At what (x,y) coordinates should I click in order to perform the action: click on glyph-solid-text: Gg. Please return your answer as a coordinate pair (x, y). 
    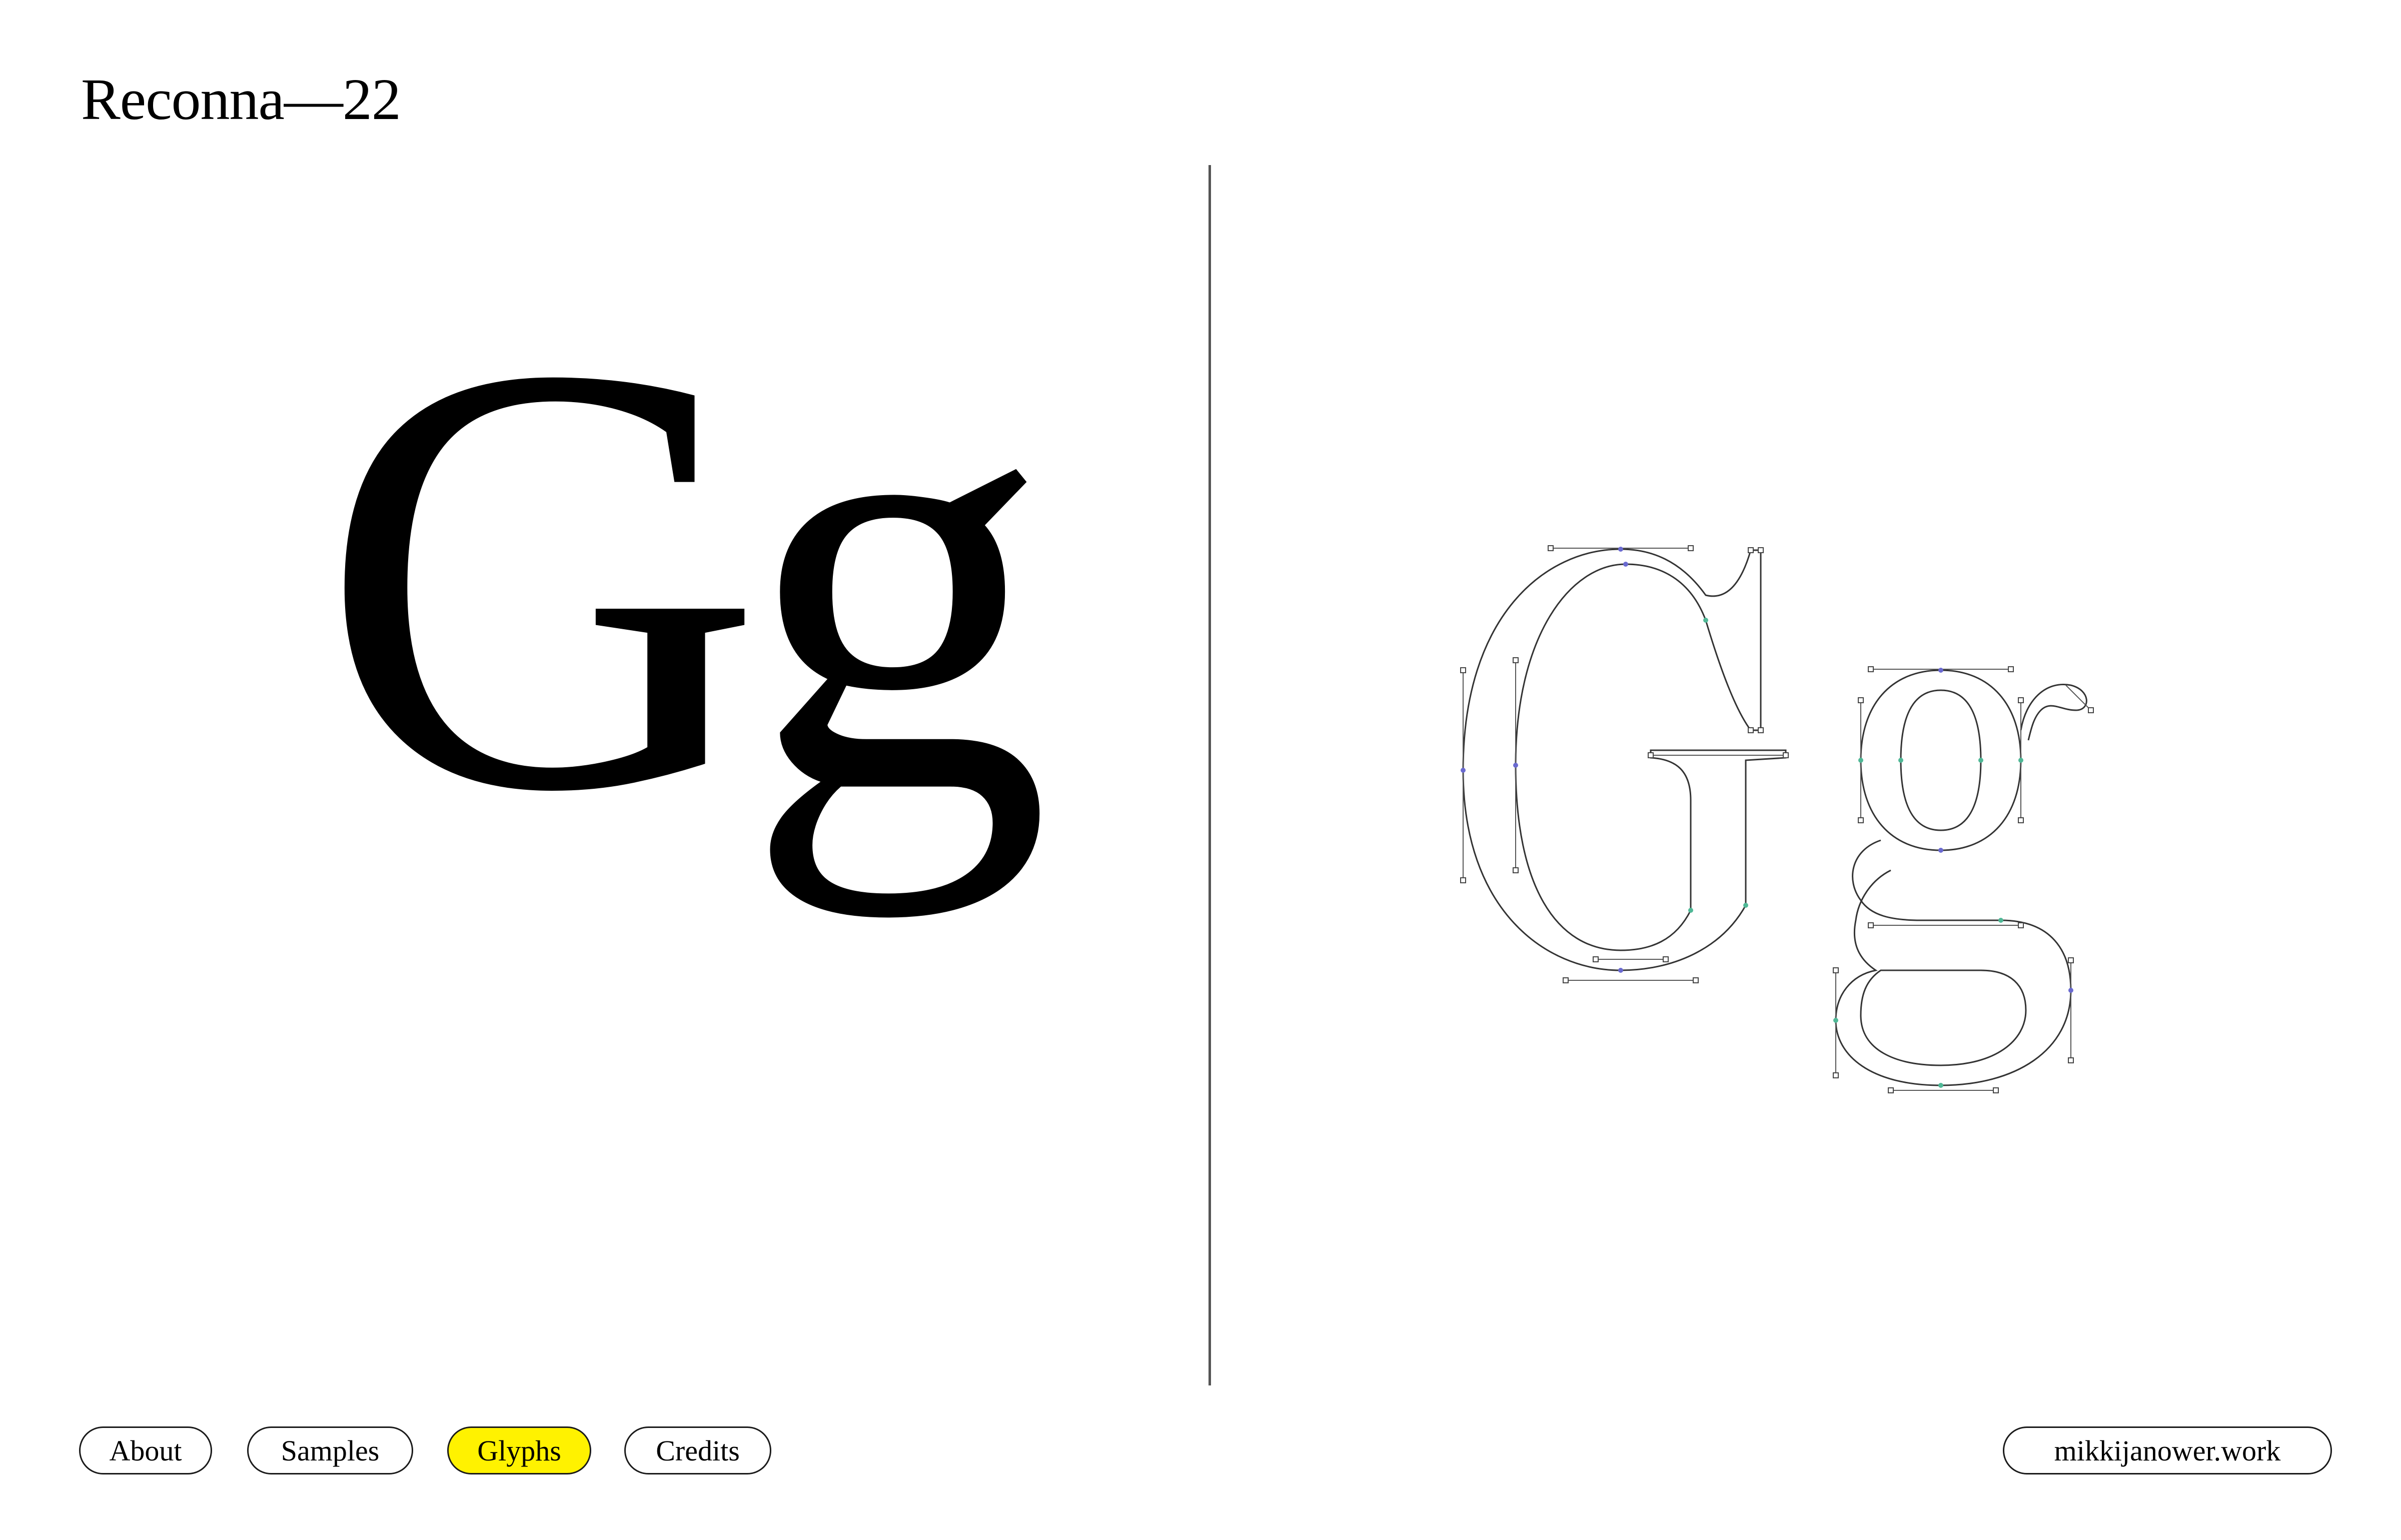
    Looking at the image, I should click on (685, 577).